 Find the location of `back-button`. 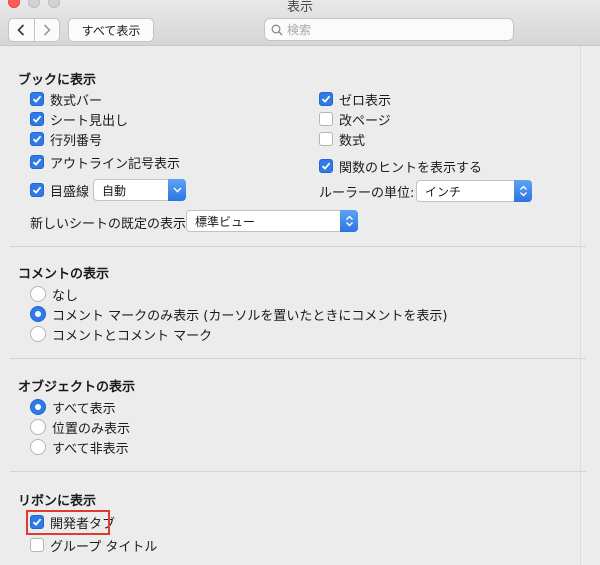

back-button is located at coordinates (21, 30).